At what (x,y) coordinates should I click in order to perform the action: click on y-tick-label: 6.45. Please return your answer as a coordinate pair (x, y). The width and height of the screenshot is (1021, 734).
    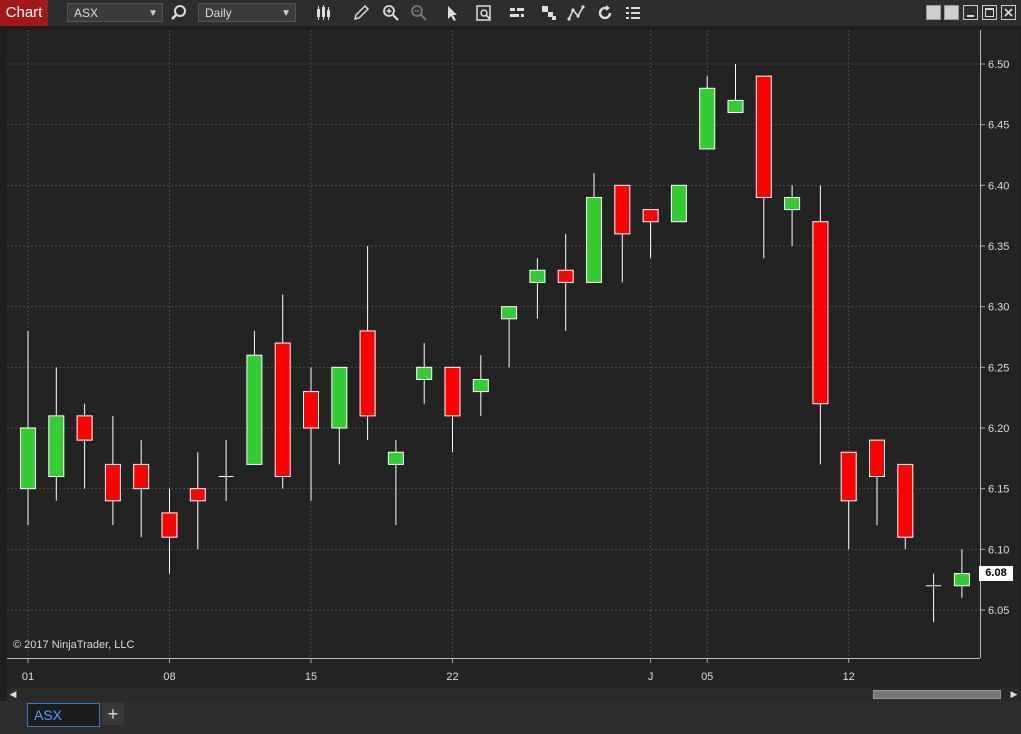
    Looking at the image, I should click on (998, 126).